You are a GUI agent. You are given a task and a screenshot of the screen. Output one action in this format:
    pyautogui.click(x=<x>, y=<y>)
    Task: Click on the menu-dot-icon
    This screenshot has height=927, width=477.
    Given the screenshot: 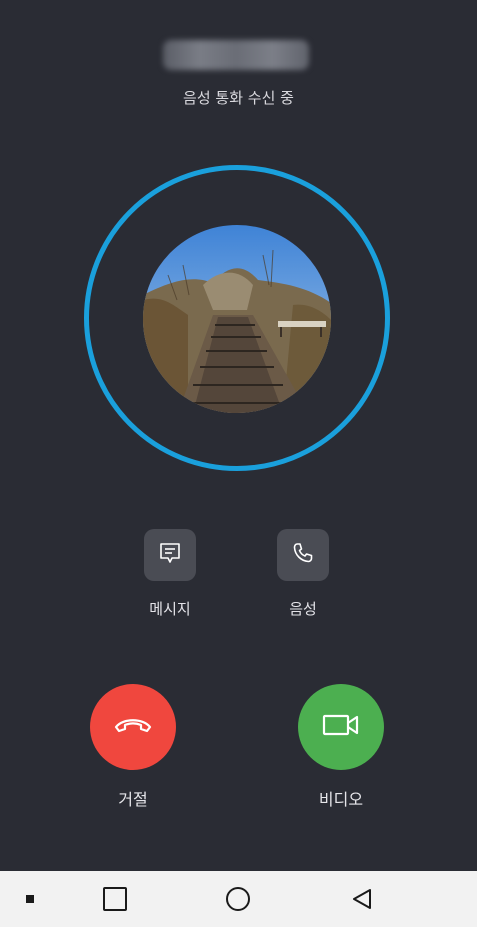 What is the action you would take?
    pyautogui.click(x=30, y=899)
    